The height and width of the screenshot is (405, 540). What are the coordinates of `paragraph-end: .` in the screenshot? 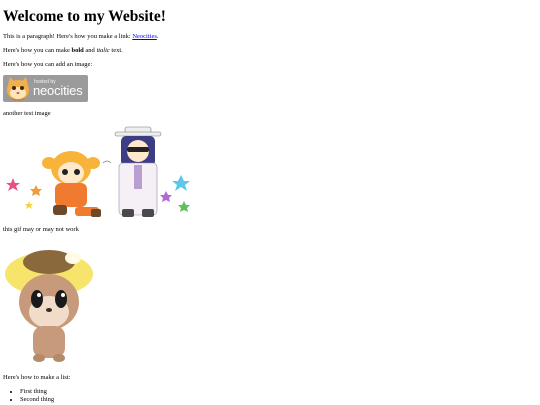 It's located at (157, 36).